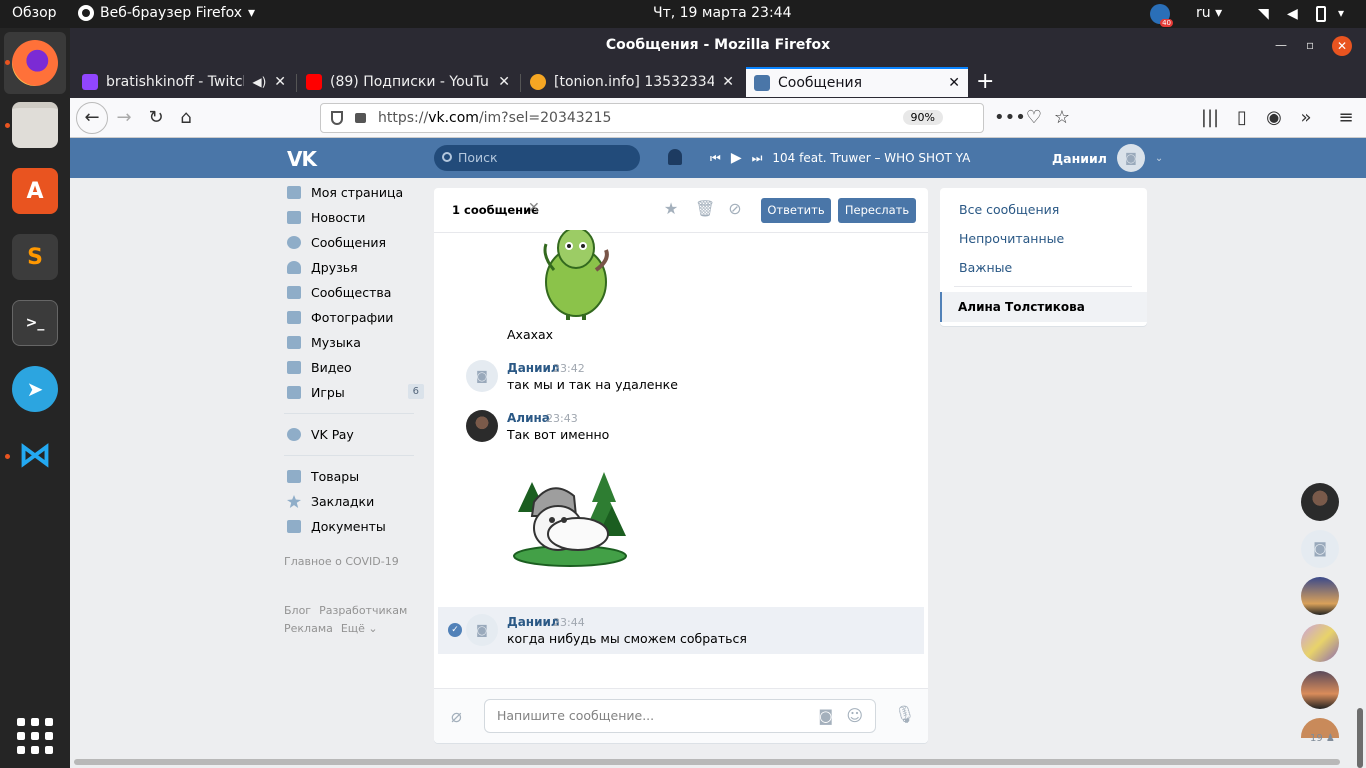  What do you see at coordinates (35, 455) in the screenshot?
I see `dock-vscode: ⋈` at bounding box center [35, 455].